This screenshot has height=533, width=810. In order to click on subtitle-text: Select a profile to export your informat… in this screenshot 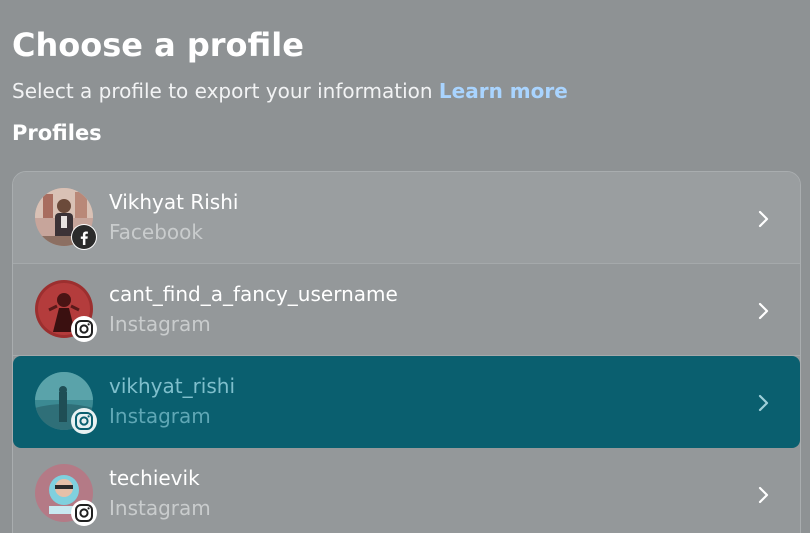, I will do `click(222, 91)`.